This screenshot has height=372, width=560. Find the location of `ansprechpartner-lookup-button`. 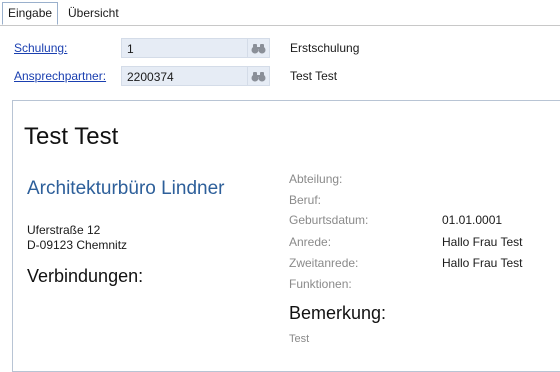

ansprechpartner-lookup-button is located at coordinates (259, 76).